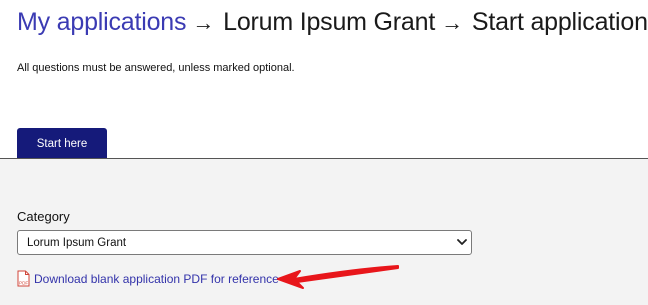  Describe the element at coordinates (77, 242) in the screenshot. I see `category-select-value: Lorum Ipsum Grant` at that location.